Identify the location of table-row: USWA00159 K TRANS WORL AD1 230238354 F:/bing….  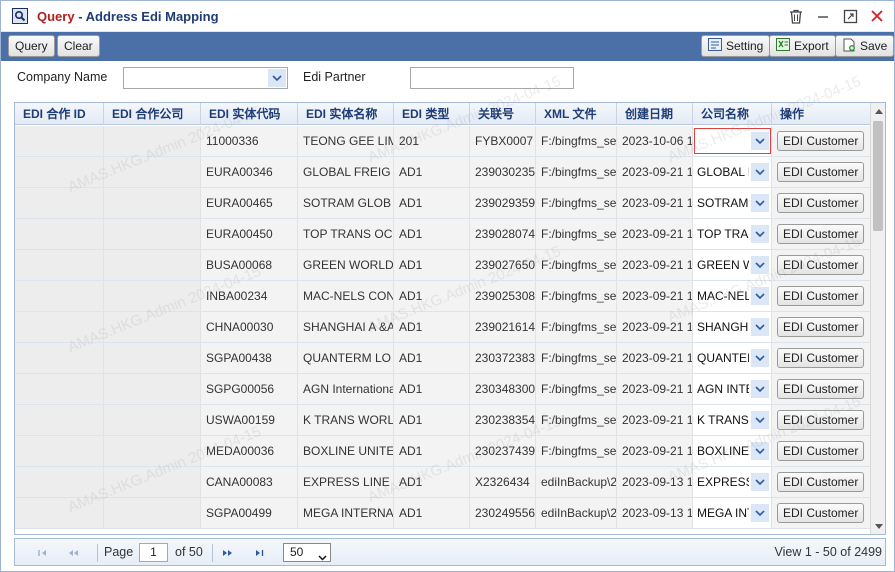
(443, 420).